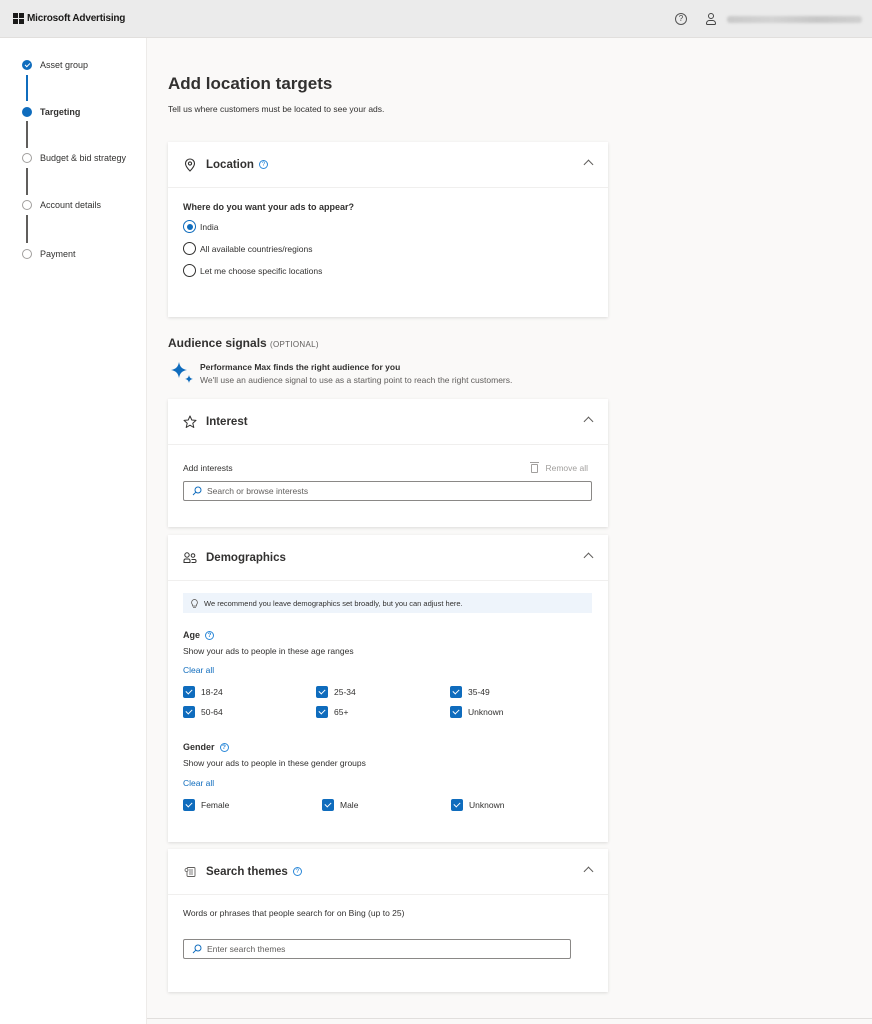 This screenshot has height=1024, width=872. I want to click on interest-search-input, so click(399, 491).